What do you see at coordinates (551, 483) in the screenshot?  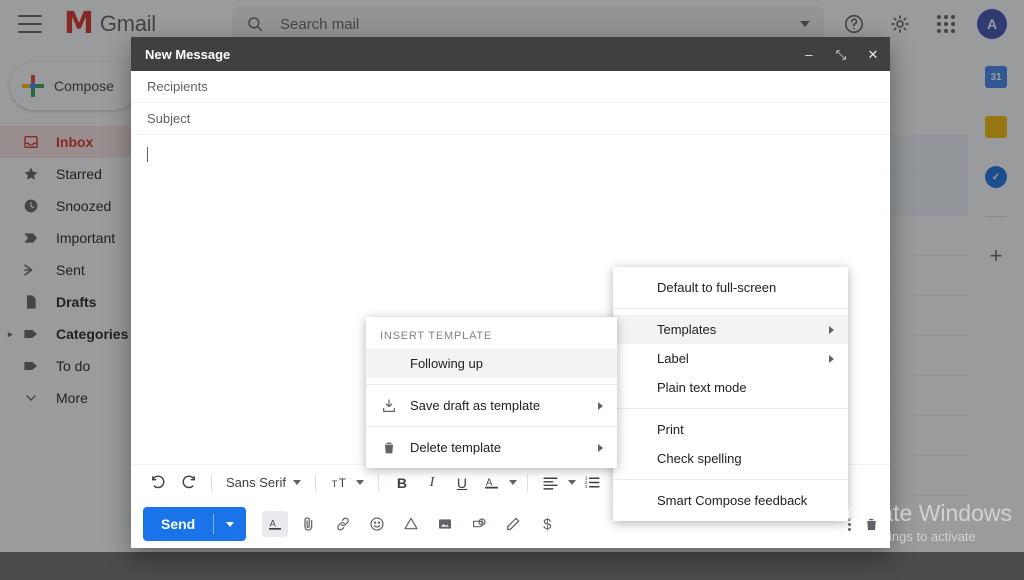 I see `align-button` at bounding box center [551, 483].